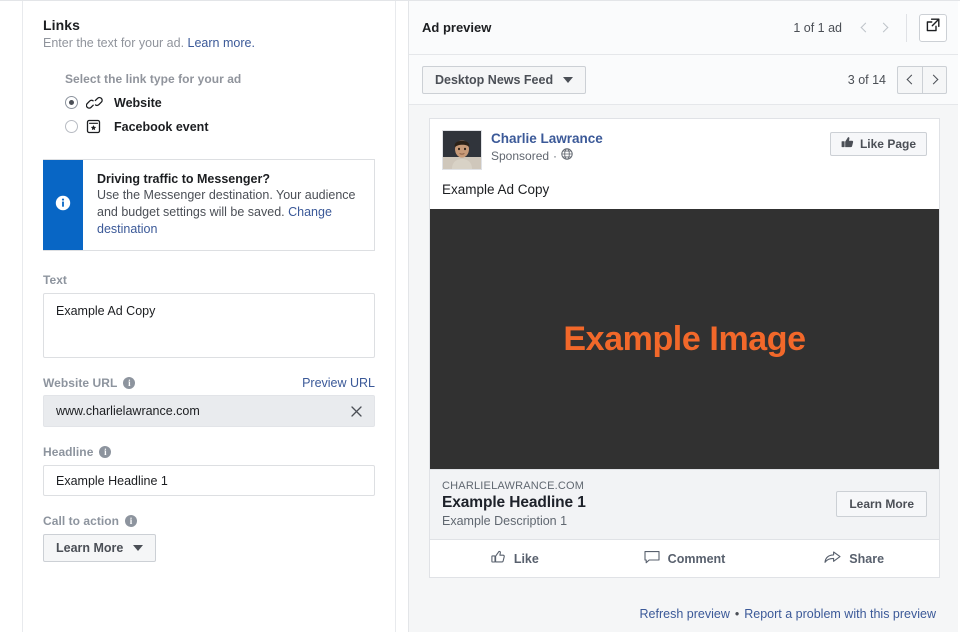 The image size is (960, 632). Describe the element at coordinates (514, 502) in the screenshot. I see `ad-headline: Example Headline 1` at that location.